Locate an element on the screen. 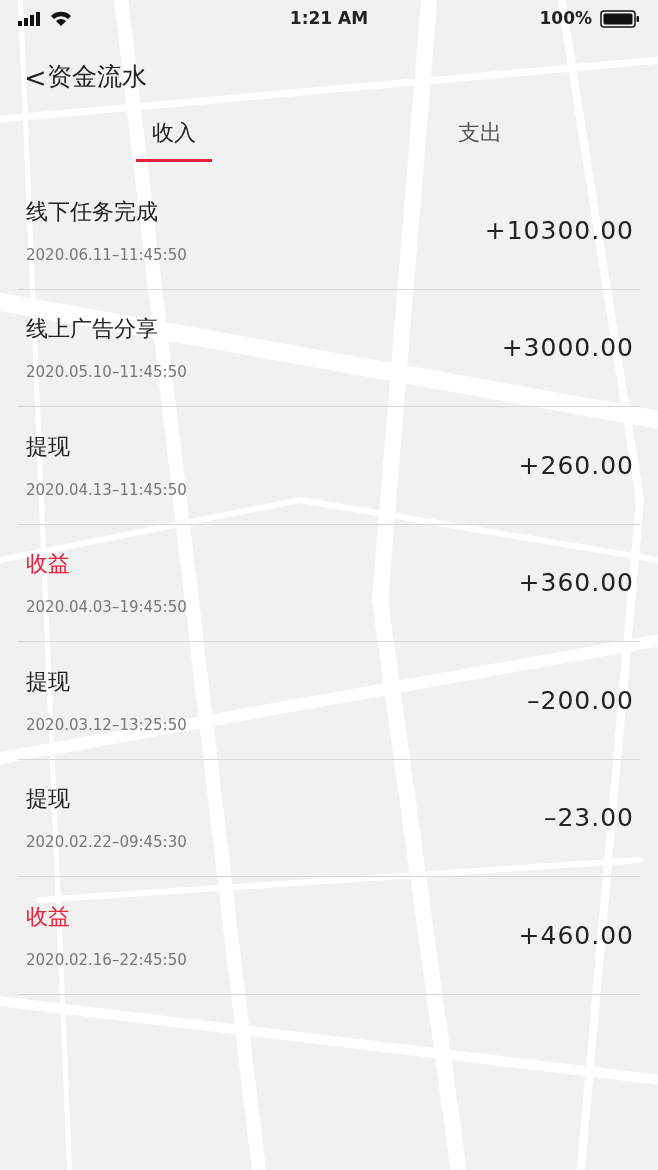  record-date: 2020.03.12–13:25:50 is located at coordinates (106, 725).